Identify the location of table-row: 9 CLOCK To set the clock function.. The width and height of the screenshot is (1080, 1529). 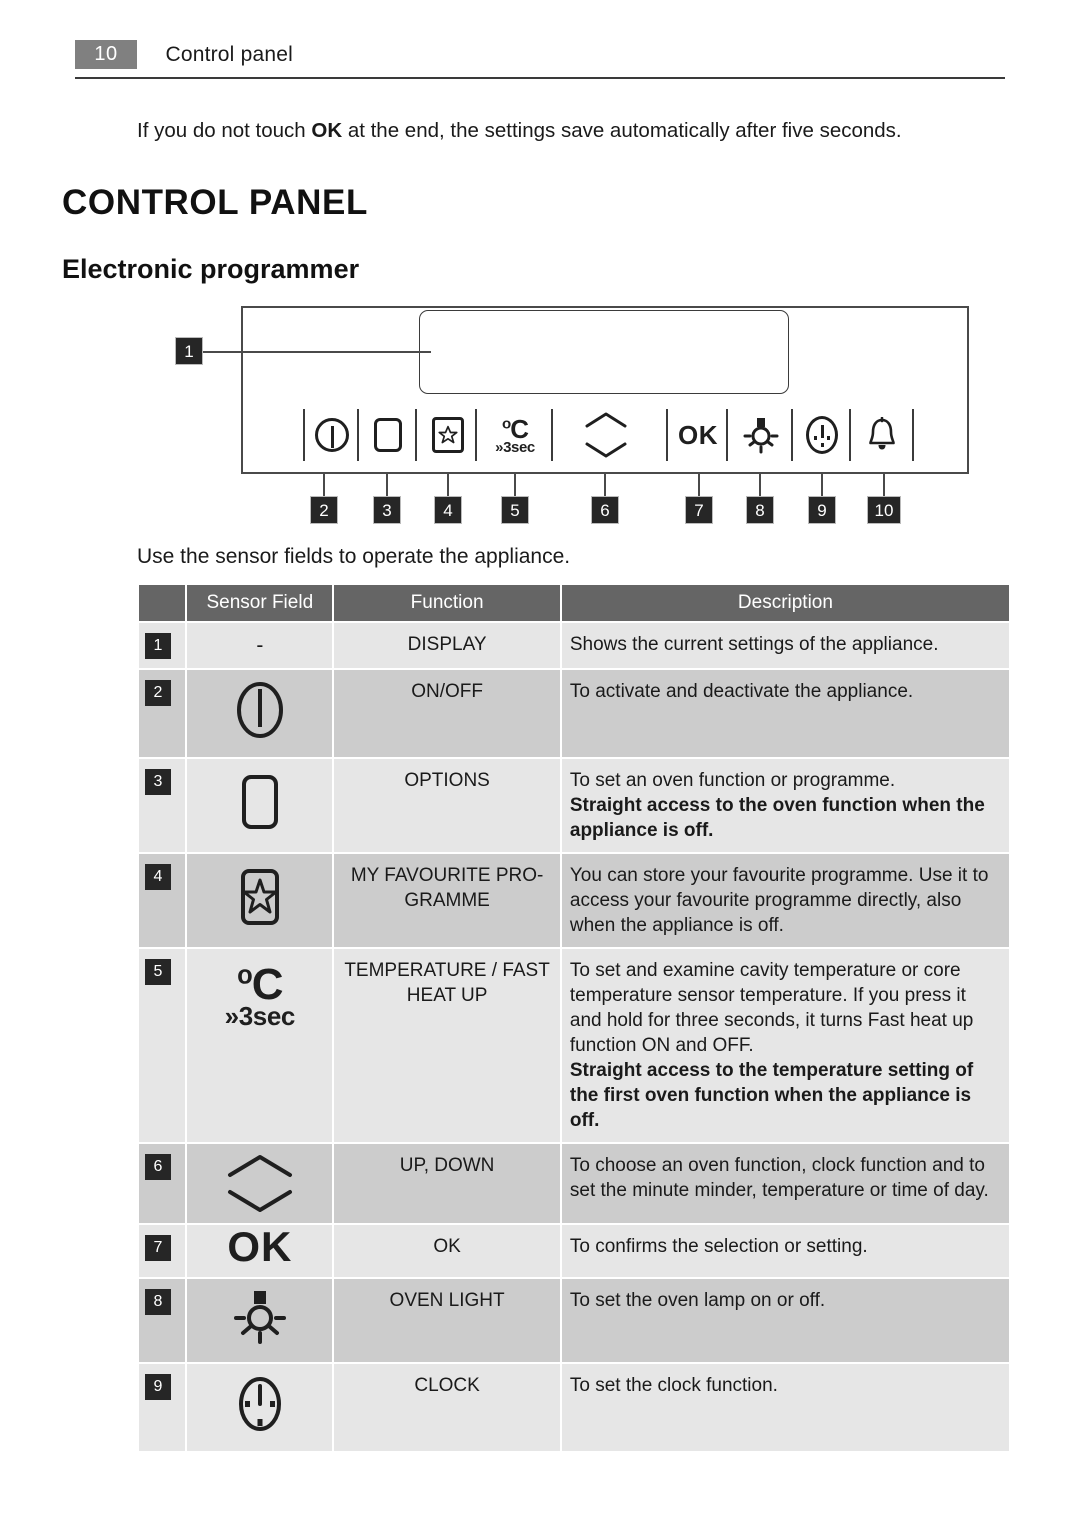
(574, 1407).